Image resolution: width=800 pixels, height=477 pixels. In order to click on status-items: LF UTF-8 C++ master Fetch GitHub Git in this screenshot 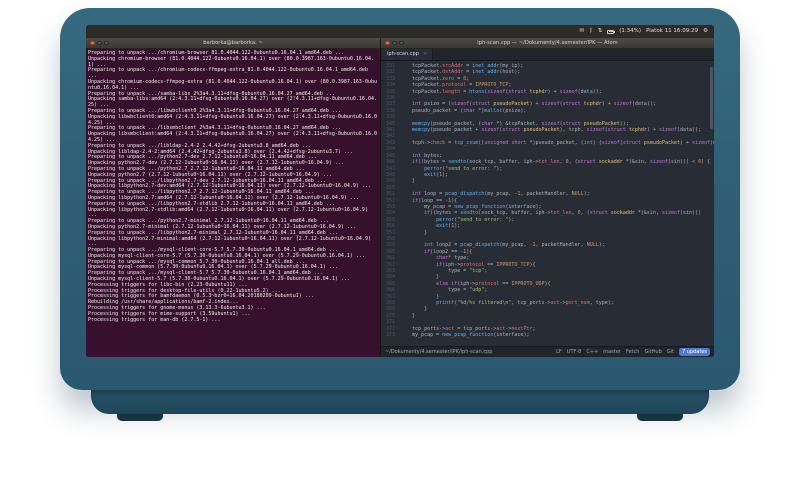, I will do `click(615, 352)`.